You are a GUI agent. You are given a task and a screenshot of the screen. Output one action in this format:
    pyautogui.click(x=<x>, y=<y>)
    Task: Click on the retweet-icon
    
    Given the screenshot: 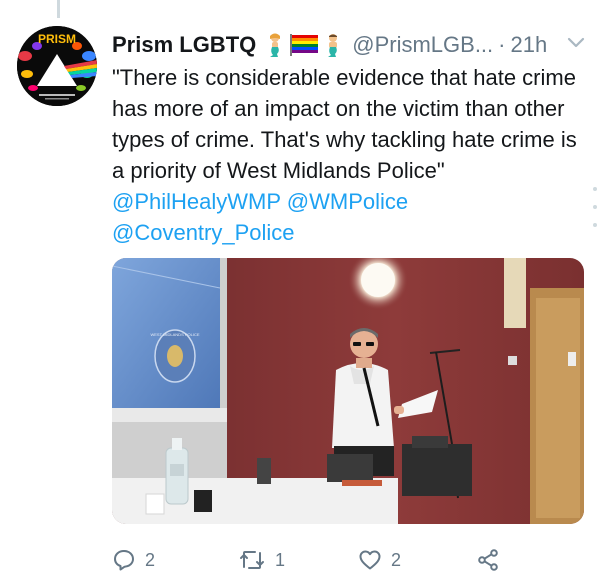 What is the action you would take?
    pyautogui.click(x=252, y=560)
    